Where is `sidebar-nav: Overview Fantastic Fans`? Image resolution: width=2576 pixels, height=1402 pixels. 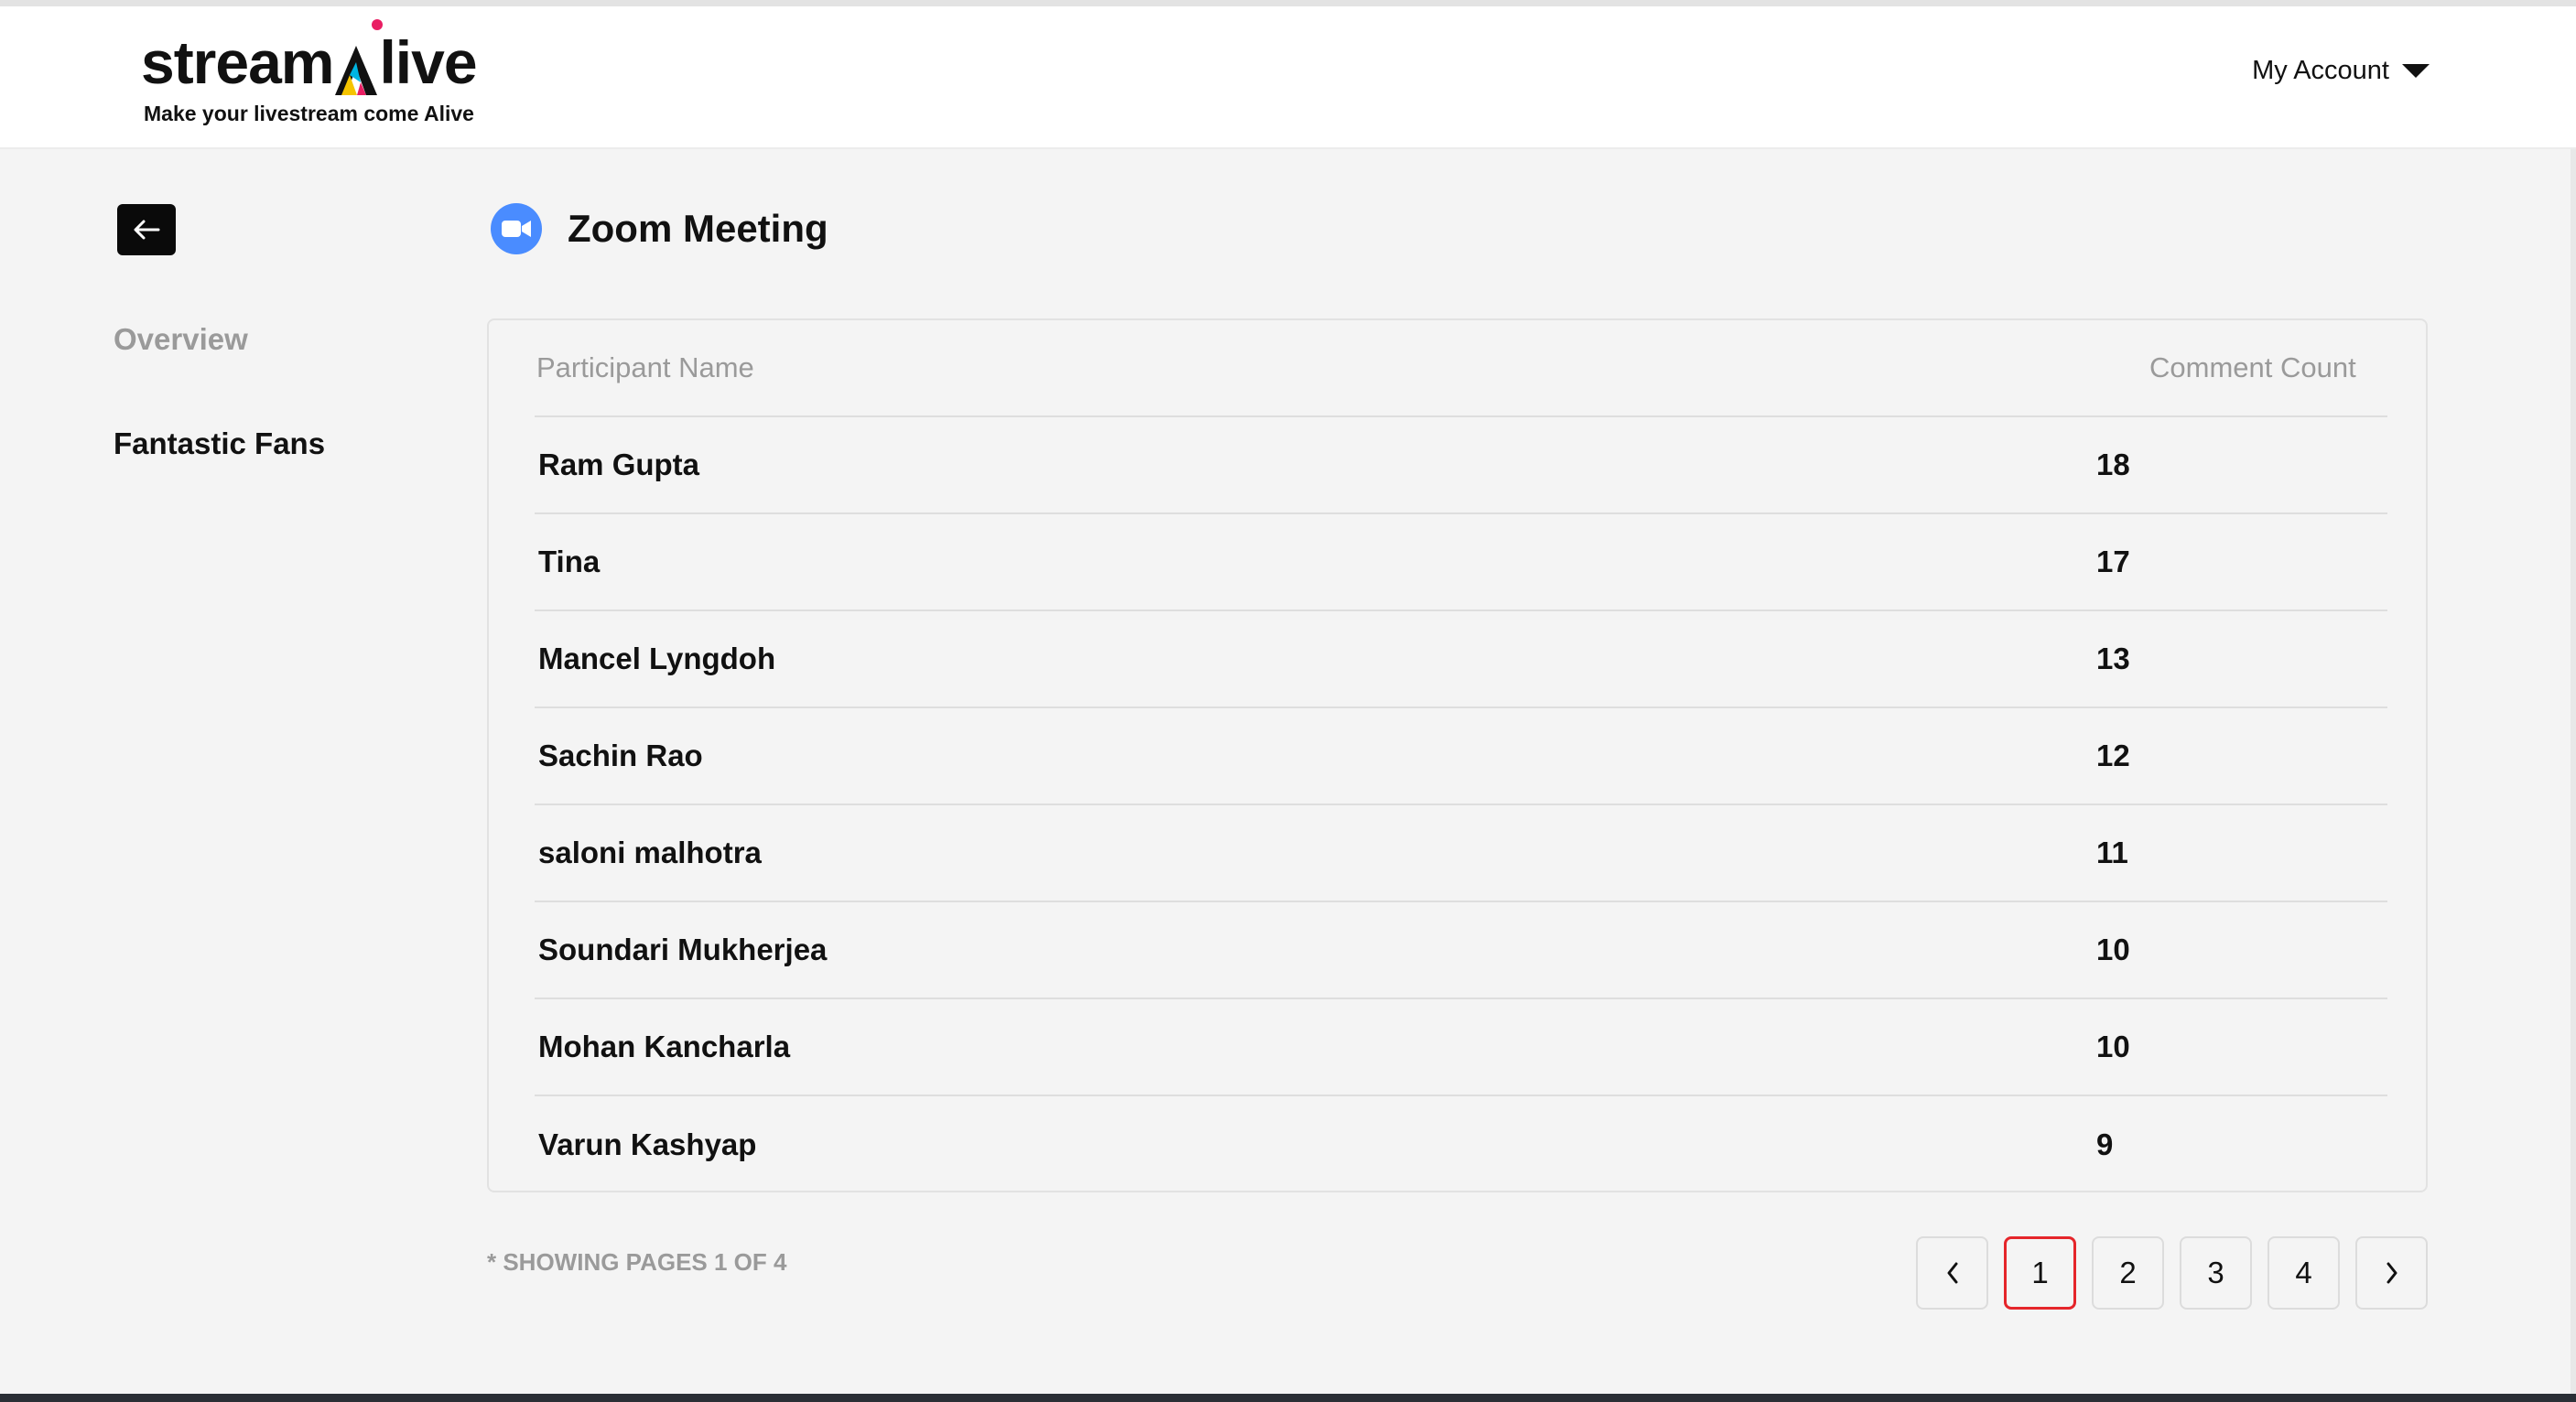 sidebar-nav: Overview Fantastic Fans is located at coordinates (220, 426).